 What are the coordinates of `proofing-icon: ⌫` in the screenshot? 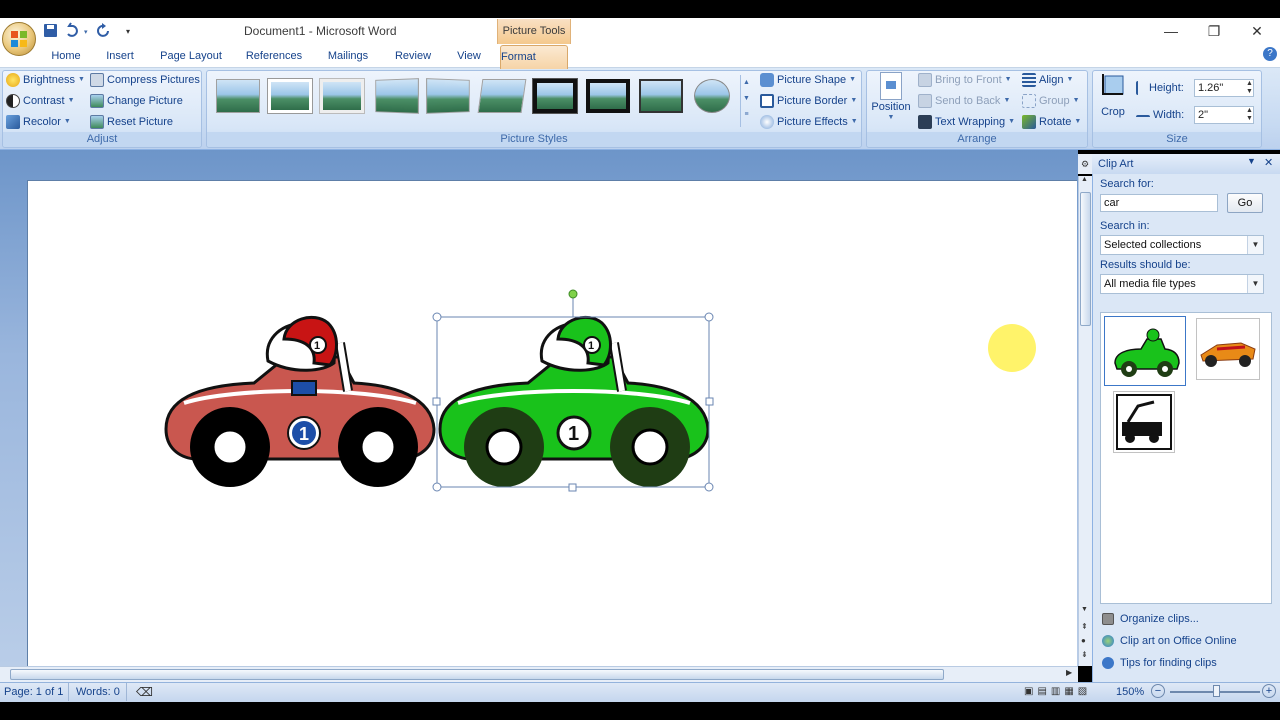 It's located at (144, 692).